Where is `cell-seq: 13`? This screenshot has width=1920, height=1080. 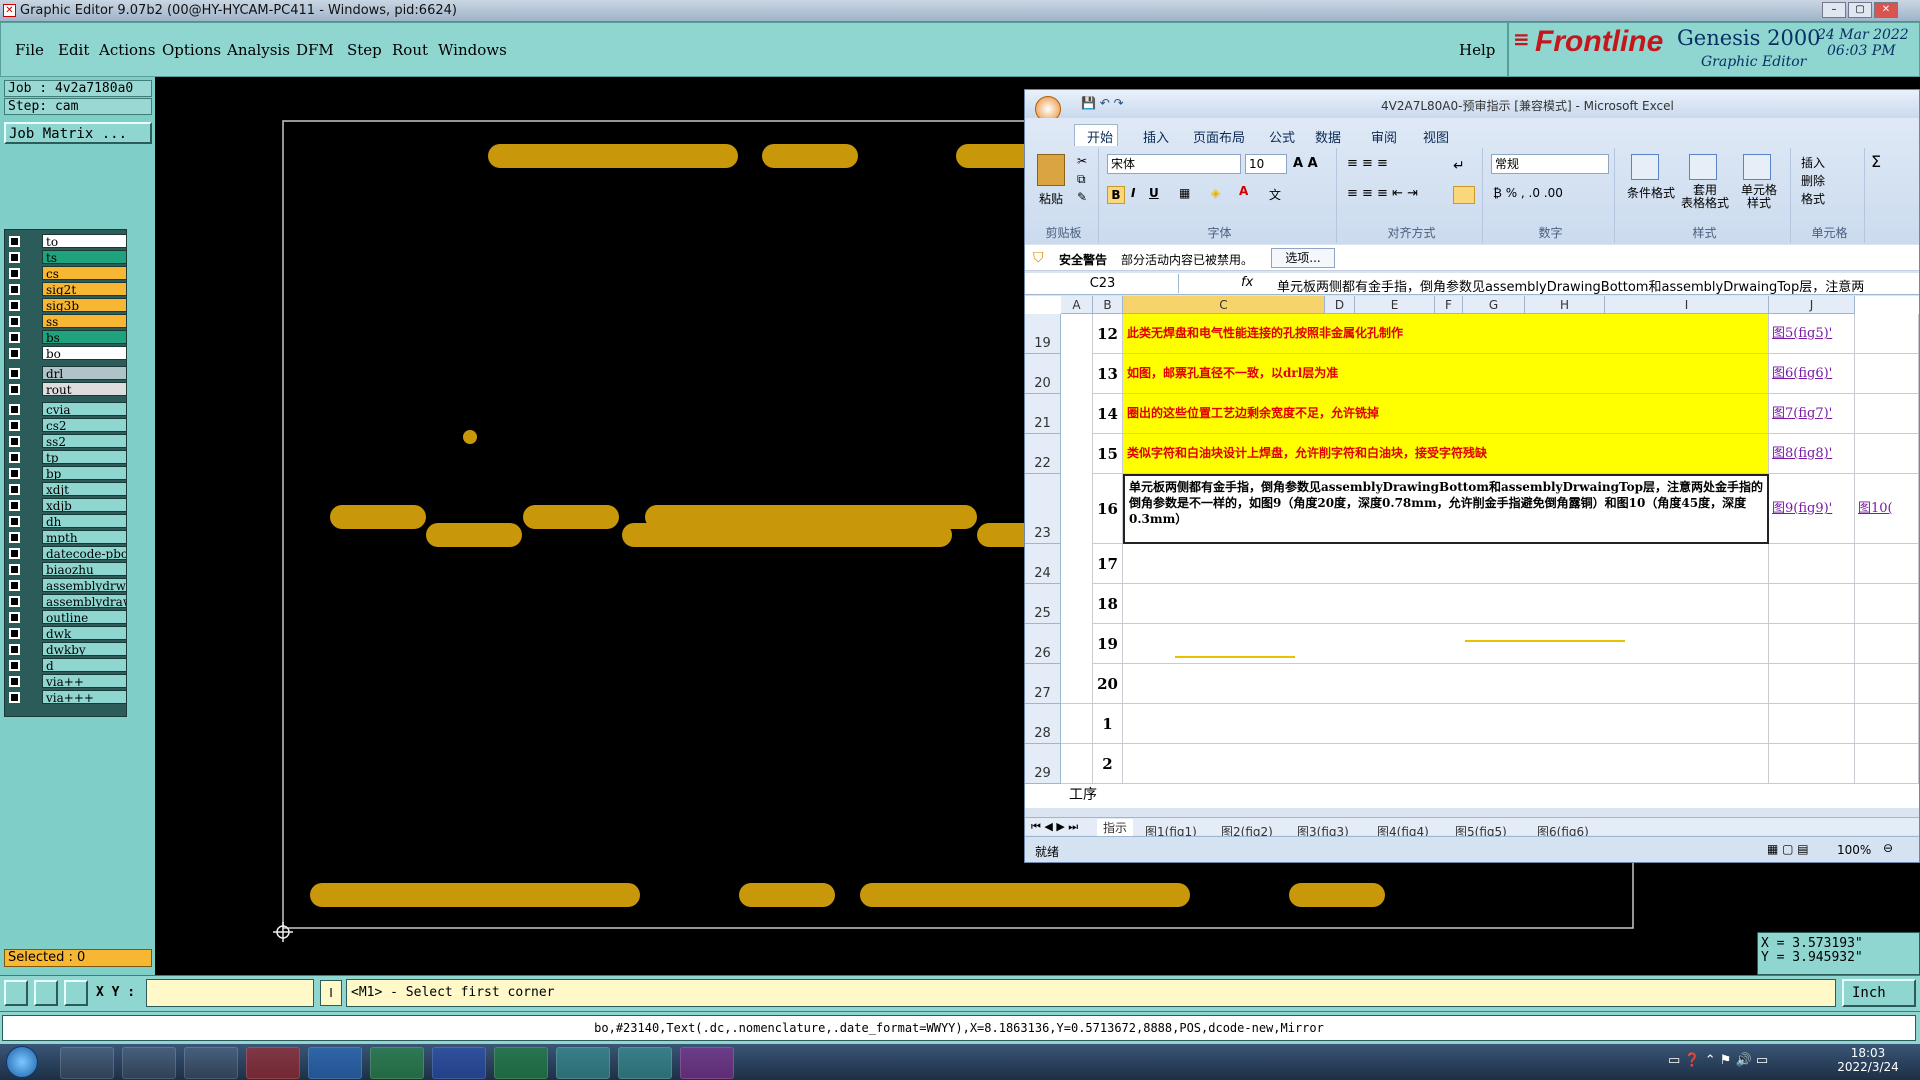 cell-seq: 13 is located at coordinates (1108, 374).